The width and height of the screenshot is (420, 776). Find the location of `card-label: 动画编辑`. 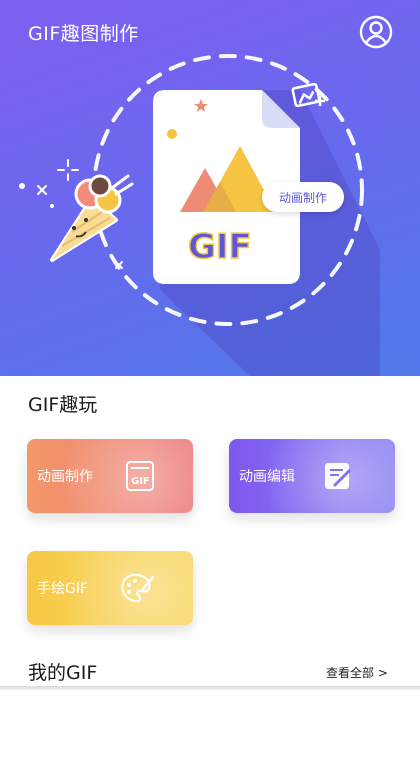

card-label: 动画编辑 is located at coordinates (267, 477).